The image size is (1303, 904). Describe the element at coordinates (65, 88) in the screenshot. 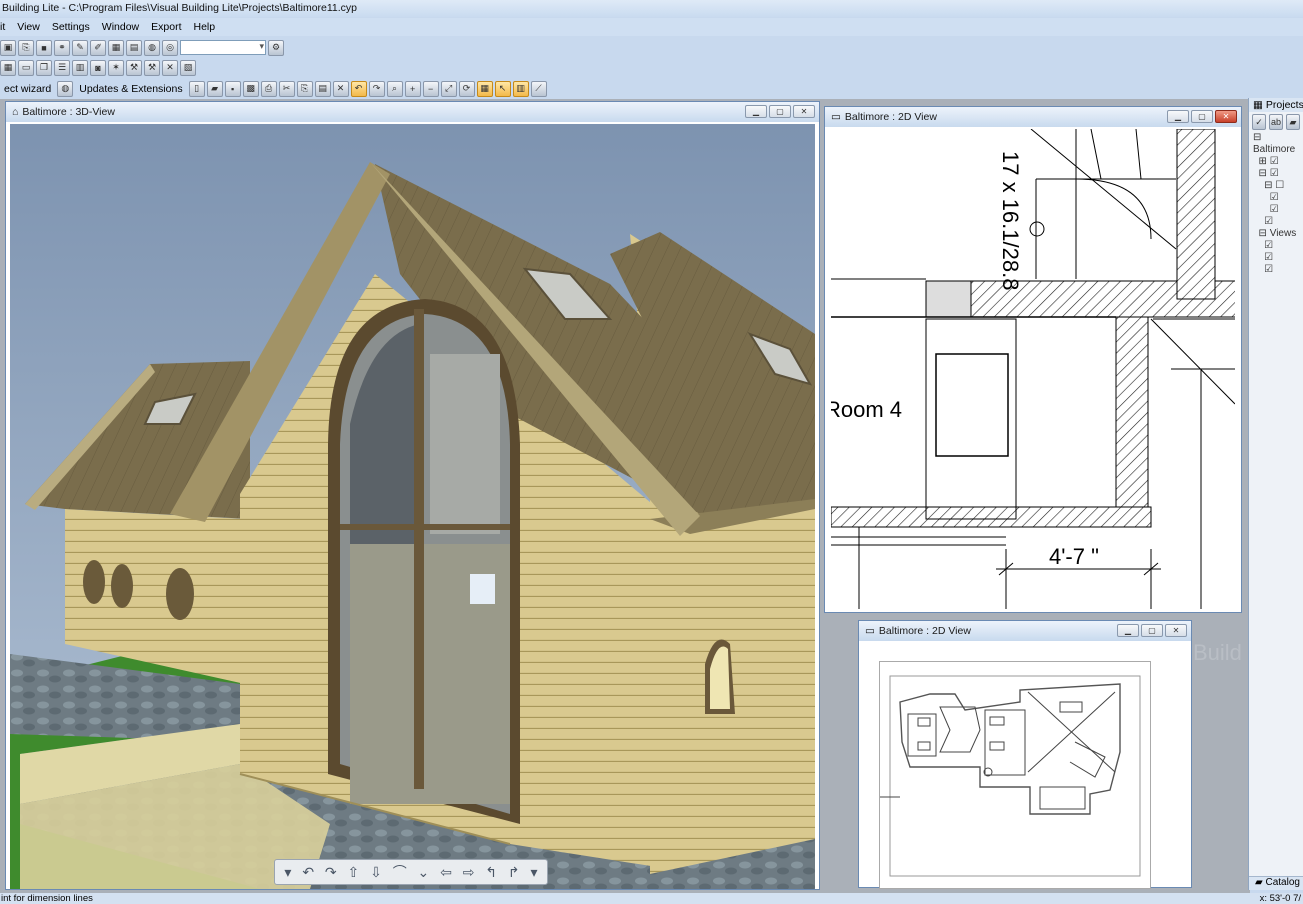

I see `globe-update-icon: ◍` at that location.